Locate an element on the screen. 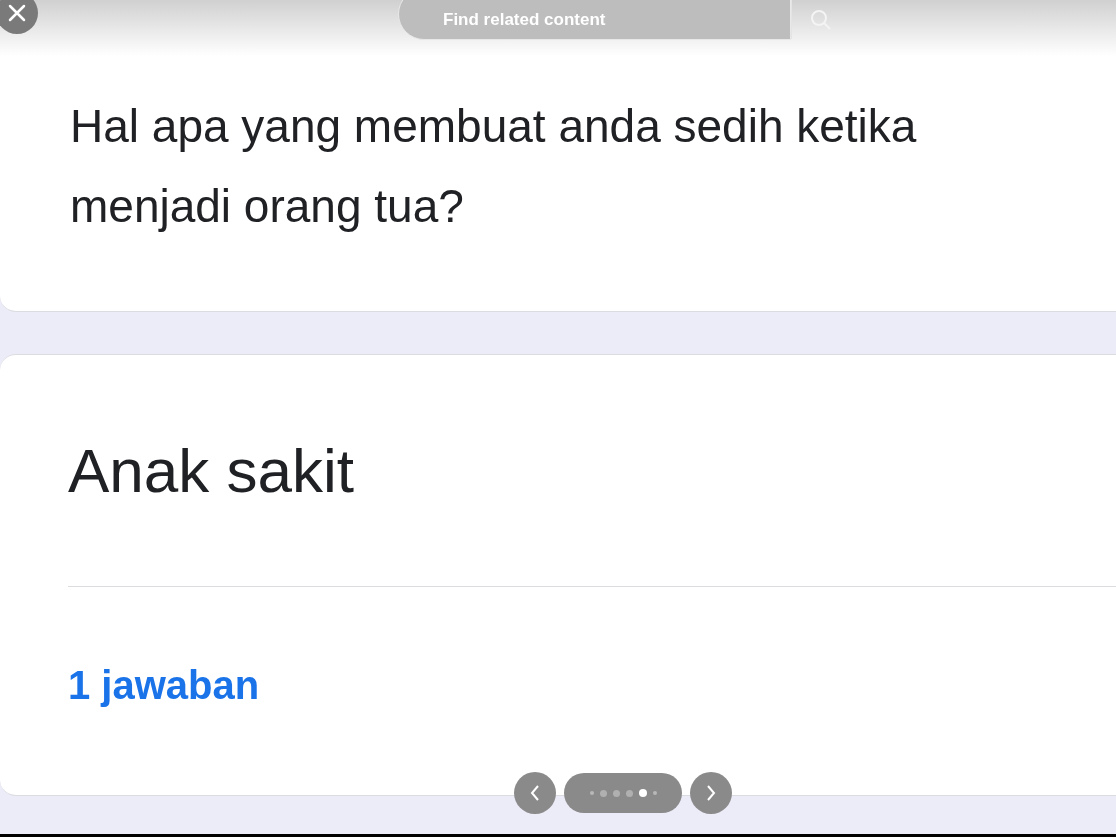 The width and height of the screenshot is (1116, 837). next-button is located at coordinates (711, 793).